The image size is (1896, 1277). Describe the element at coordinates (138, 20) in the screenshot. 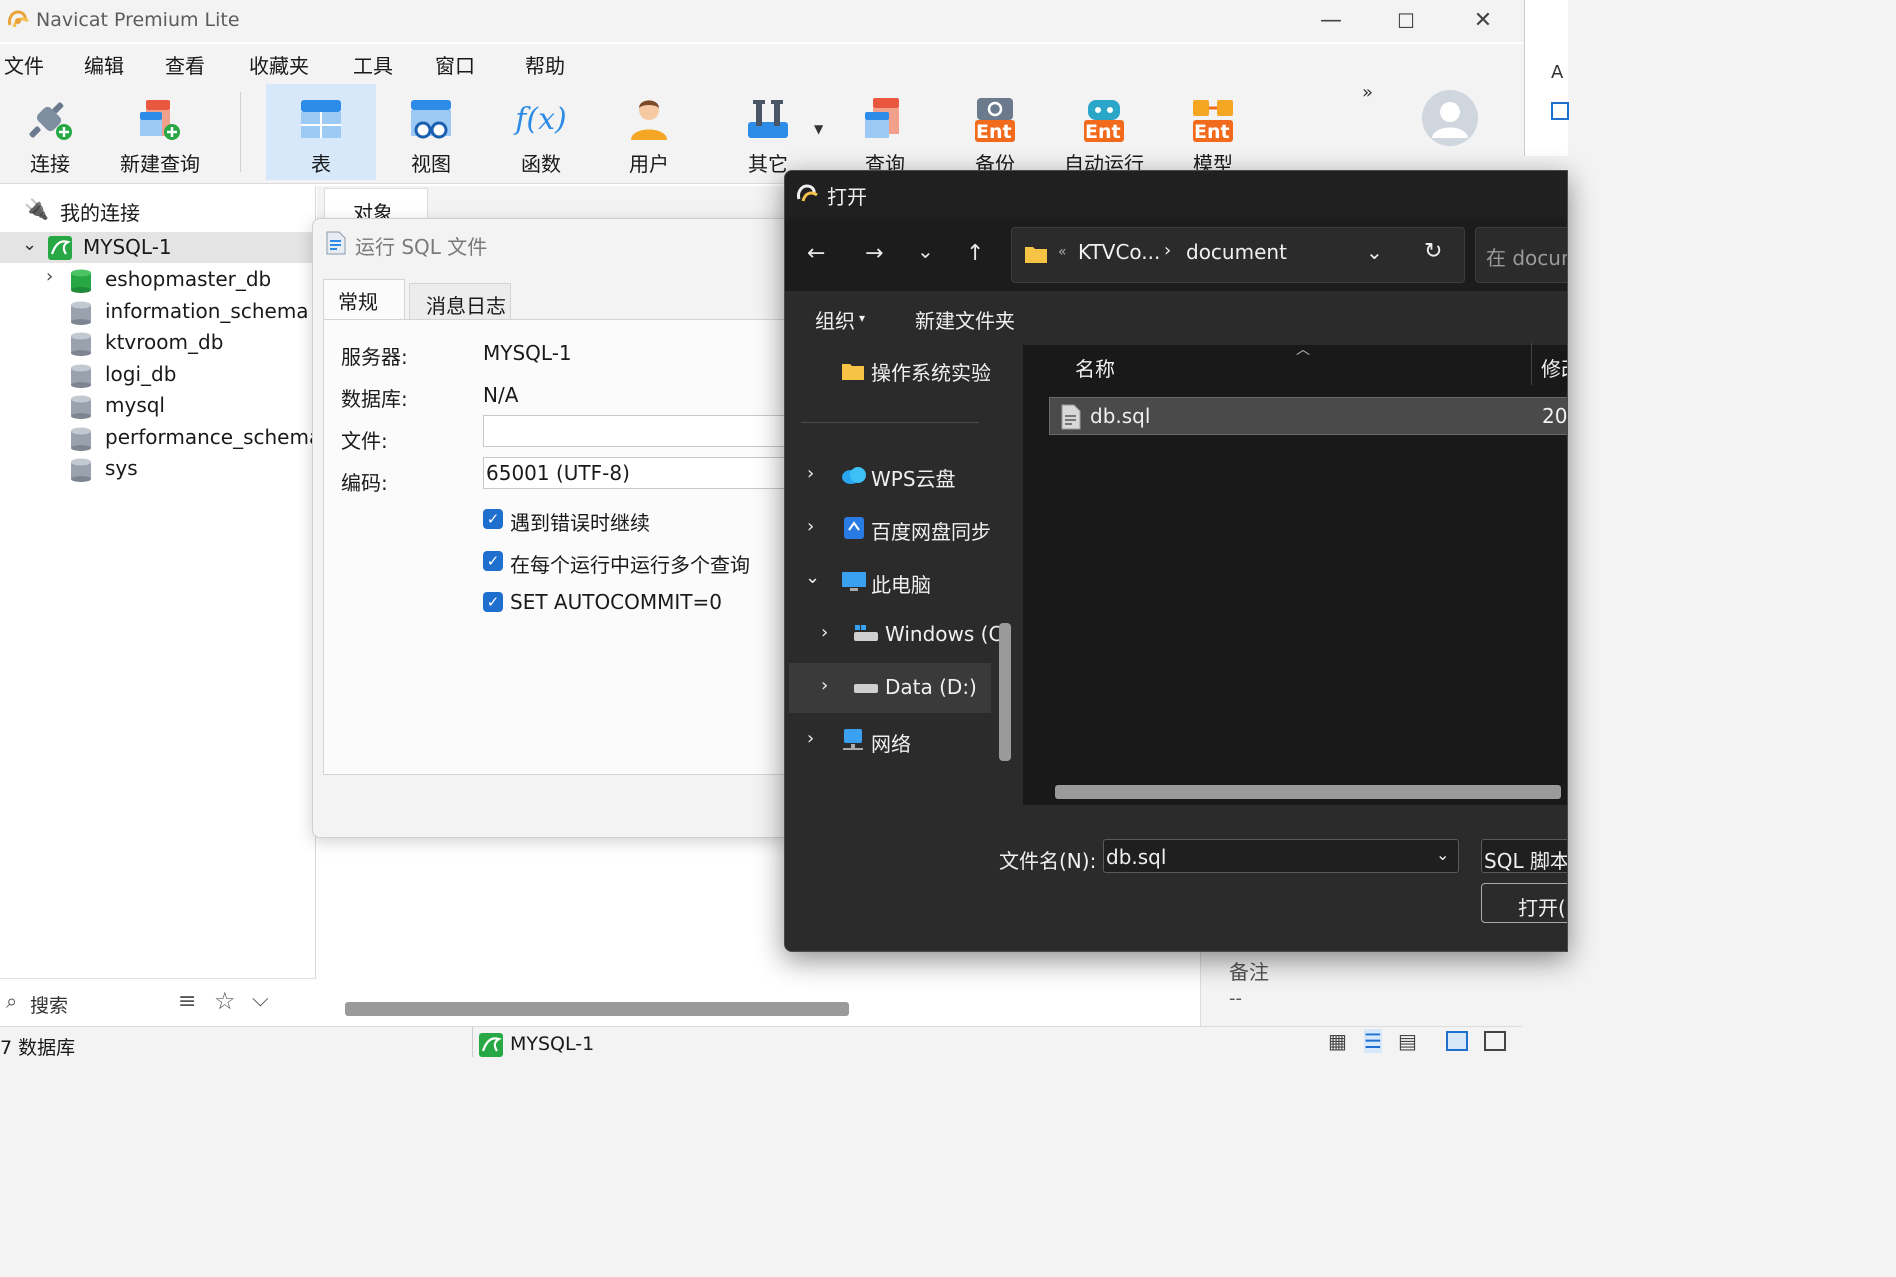

I see `app-title: Navicat Premium Lite` at that location.